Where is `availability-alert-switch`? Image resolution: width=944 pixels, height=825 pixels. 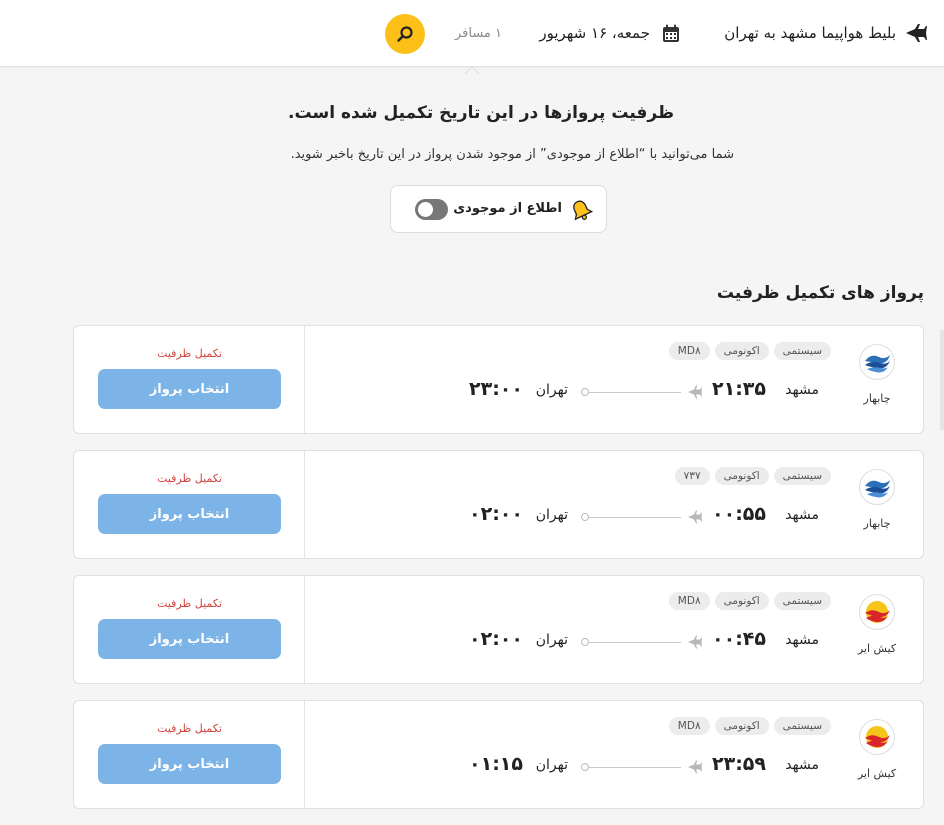 availability-alert-switch is located at coordinates (431, 209).